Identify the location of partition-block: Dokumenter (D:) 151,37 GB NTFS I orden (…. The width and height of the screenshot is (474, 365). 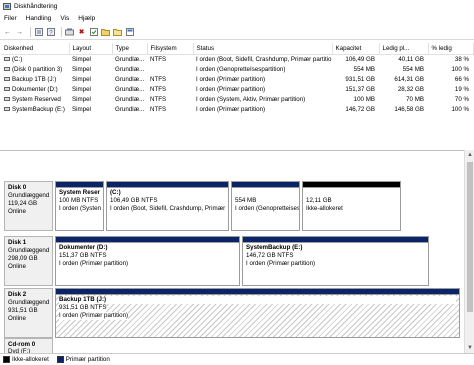
(147, 261).